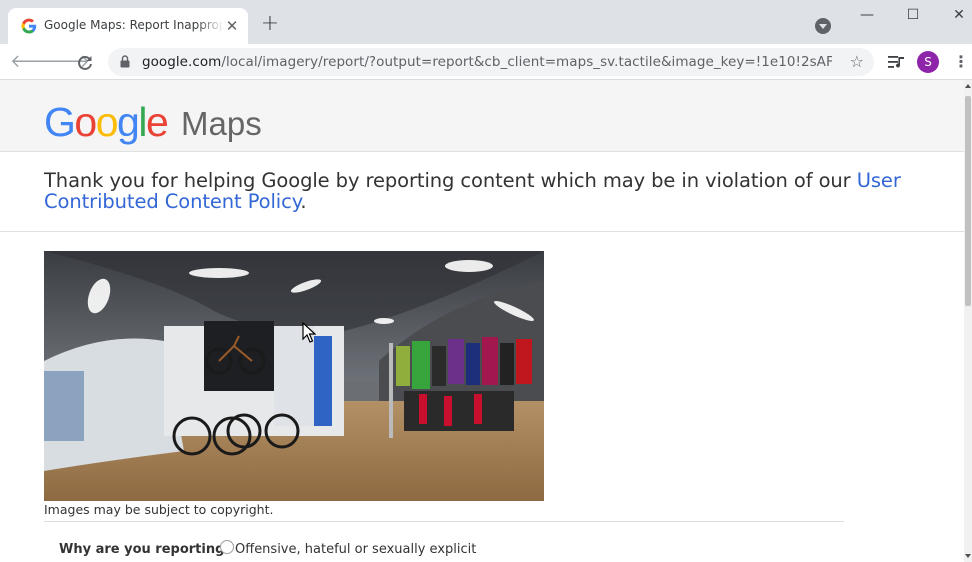  I want to click on report-reason-label: Why are you reporting, so click(142, 549).